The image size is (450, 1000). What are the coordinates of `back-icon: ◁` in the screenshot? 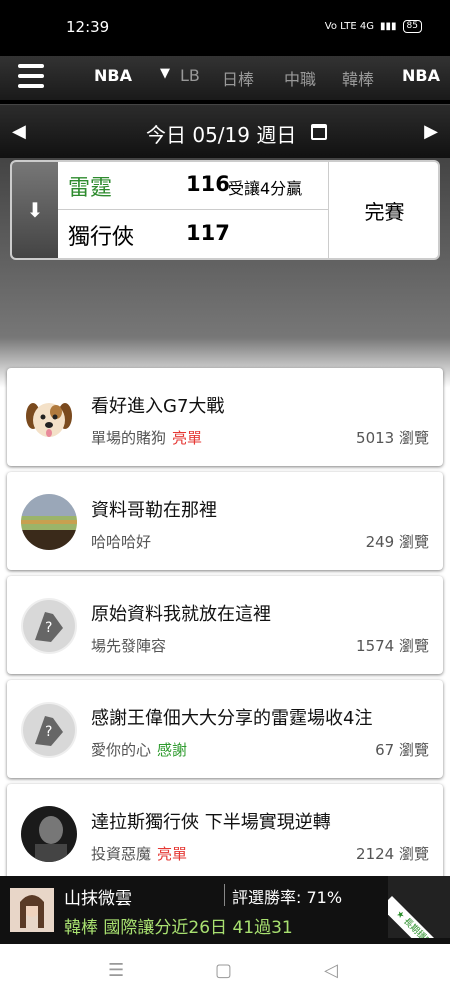 It's located at (331, 970).